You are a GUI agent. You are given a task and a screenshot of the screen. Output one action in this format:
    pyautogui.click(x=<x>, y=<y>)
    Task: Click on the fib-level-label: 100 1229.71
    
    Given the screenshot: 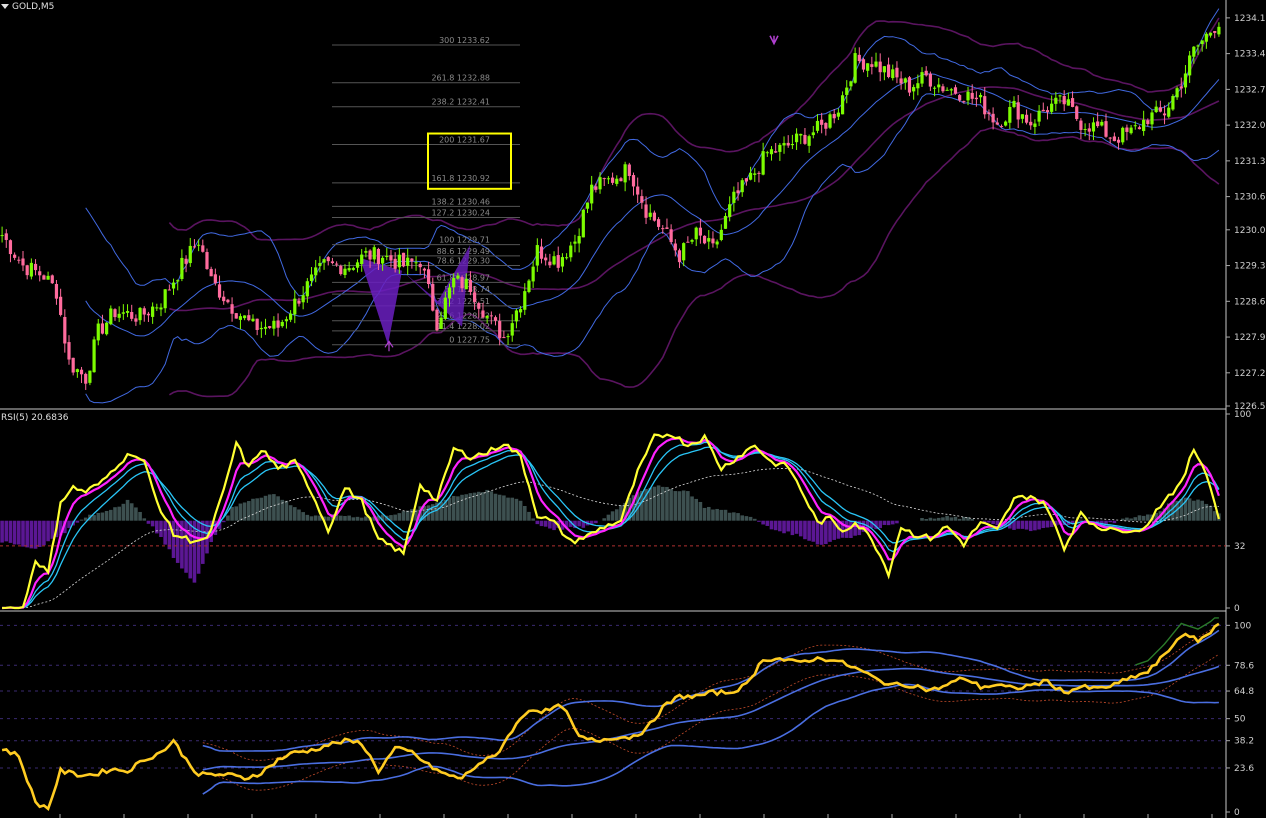 What is the action you would take?
    pyautogui.click(x=464, y=240)
    